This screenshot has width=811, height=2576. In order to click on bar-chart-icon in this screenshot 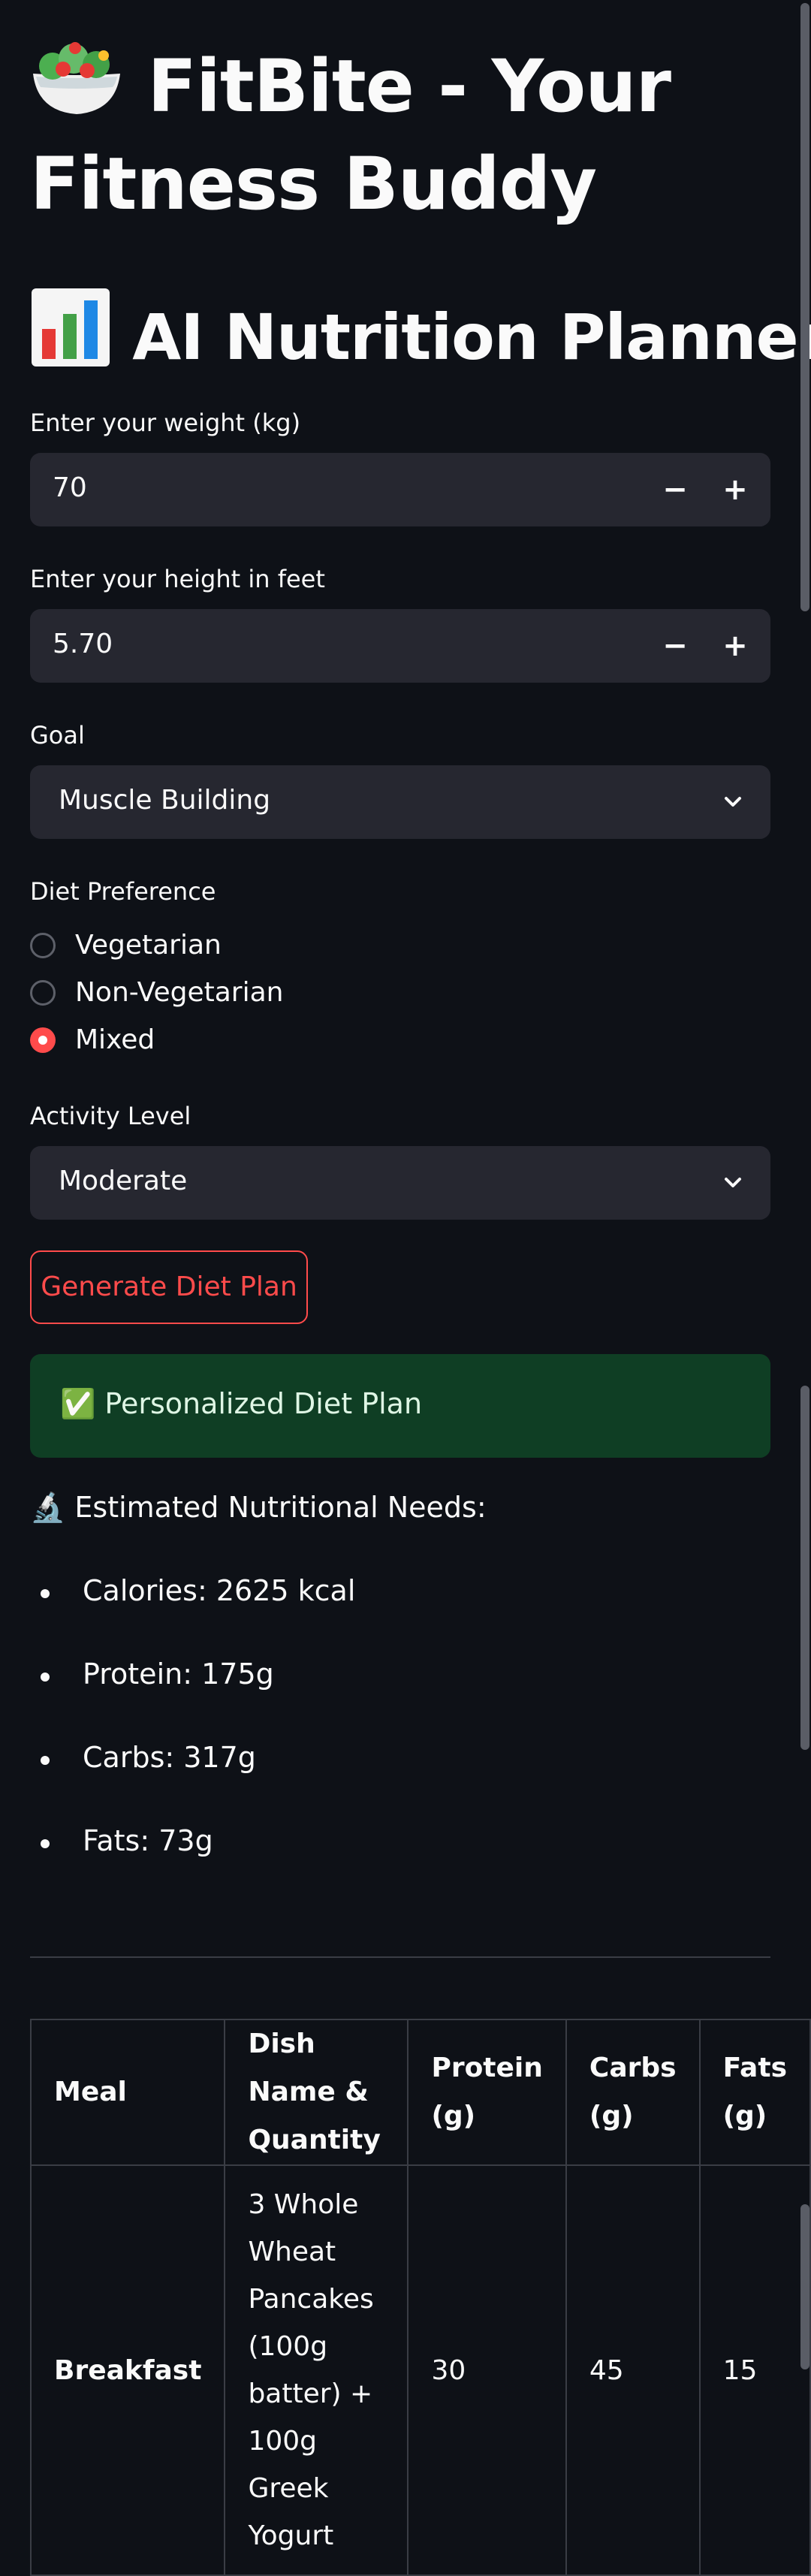, I will do `click(81, 331)`.